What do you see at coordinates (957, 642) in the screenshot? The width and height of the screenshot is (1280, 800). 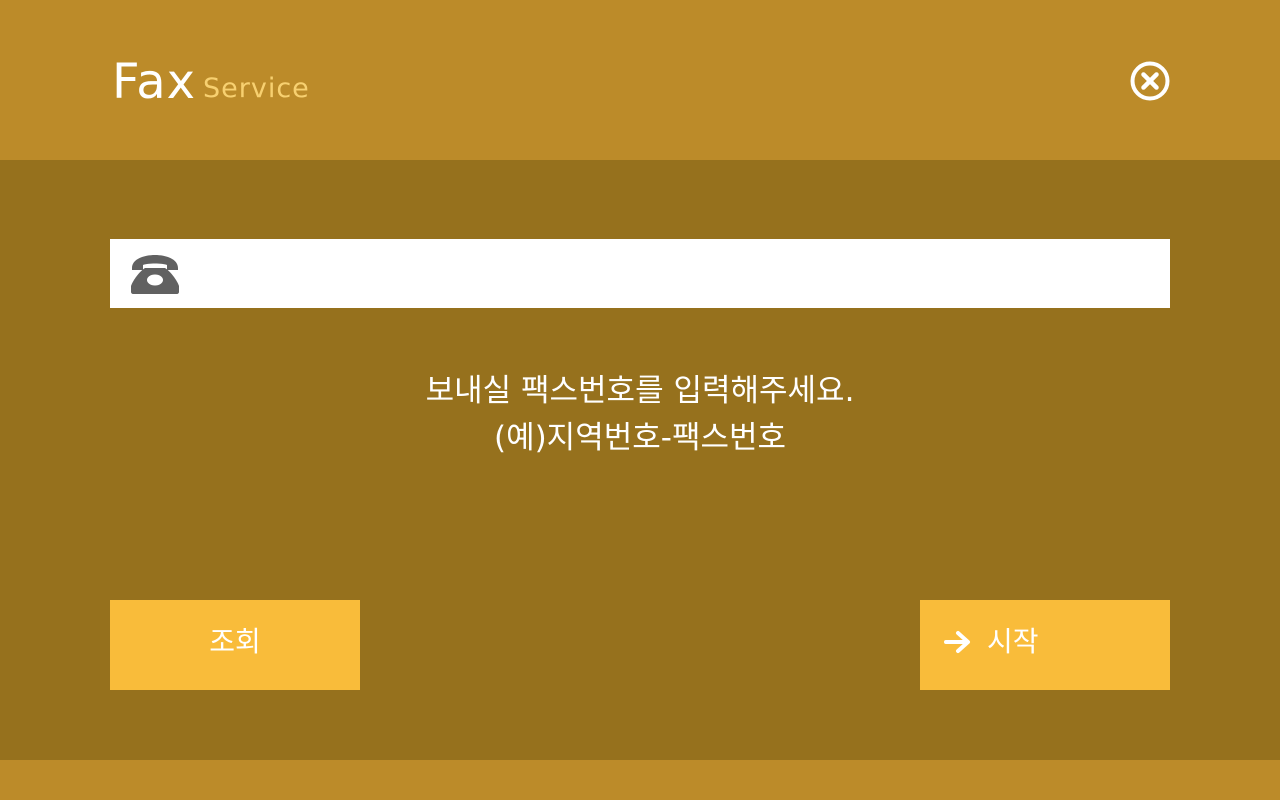 I see `arrow-right-icon` at bounding box center [957, 642].